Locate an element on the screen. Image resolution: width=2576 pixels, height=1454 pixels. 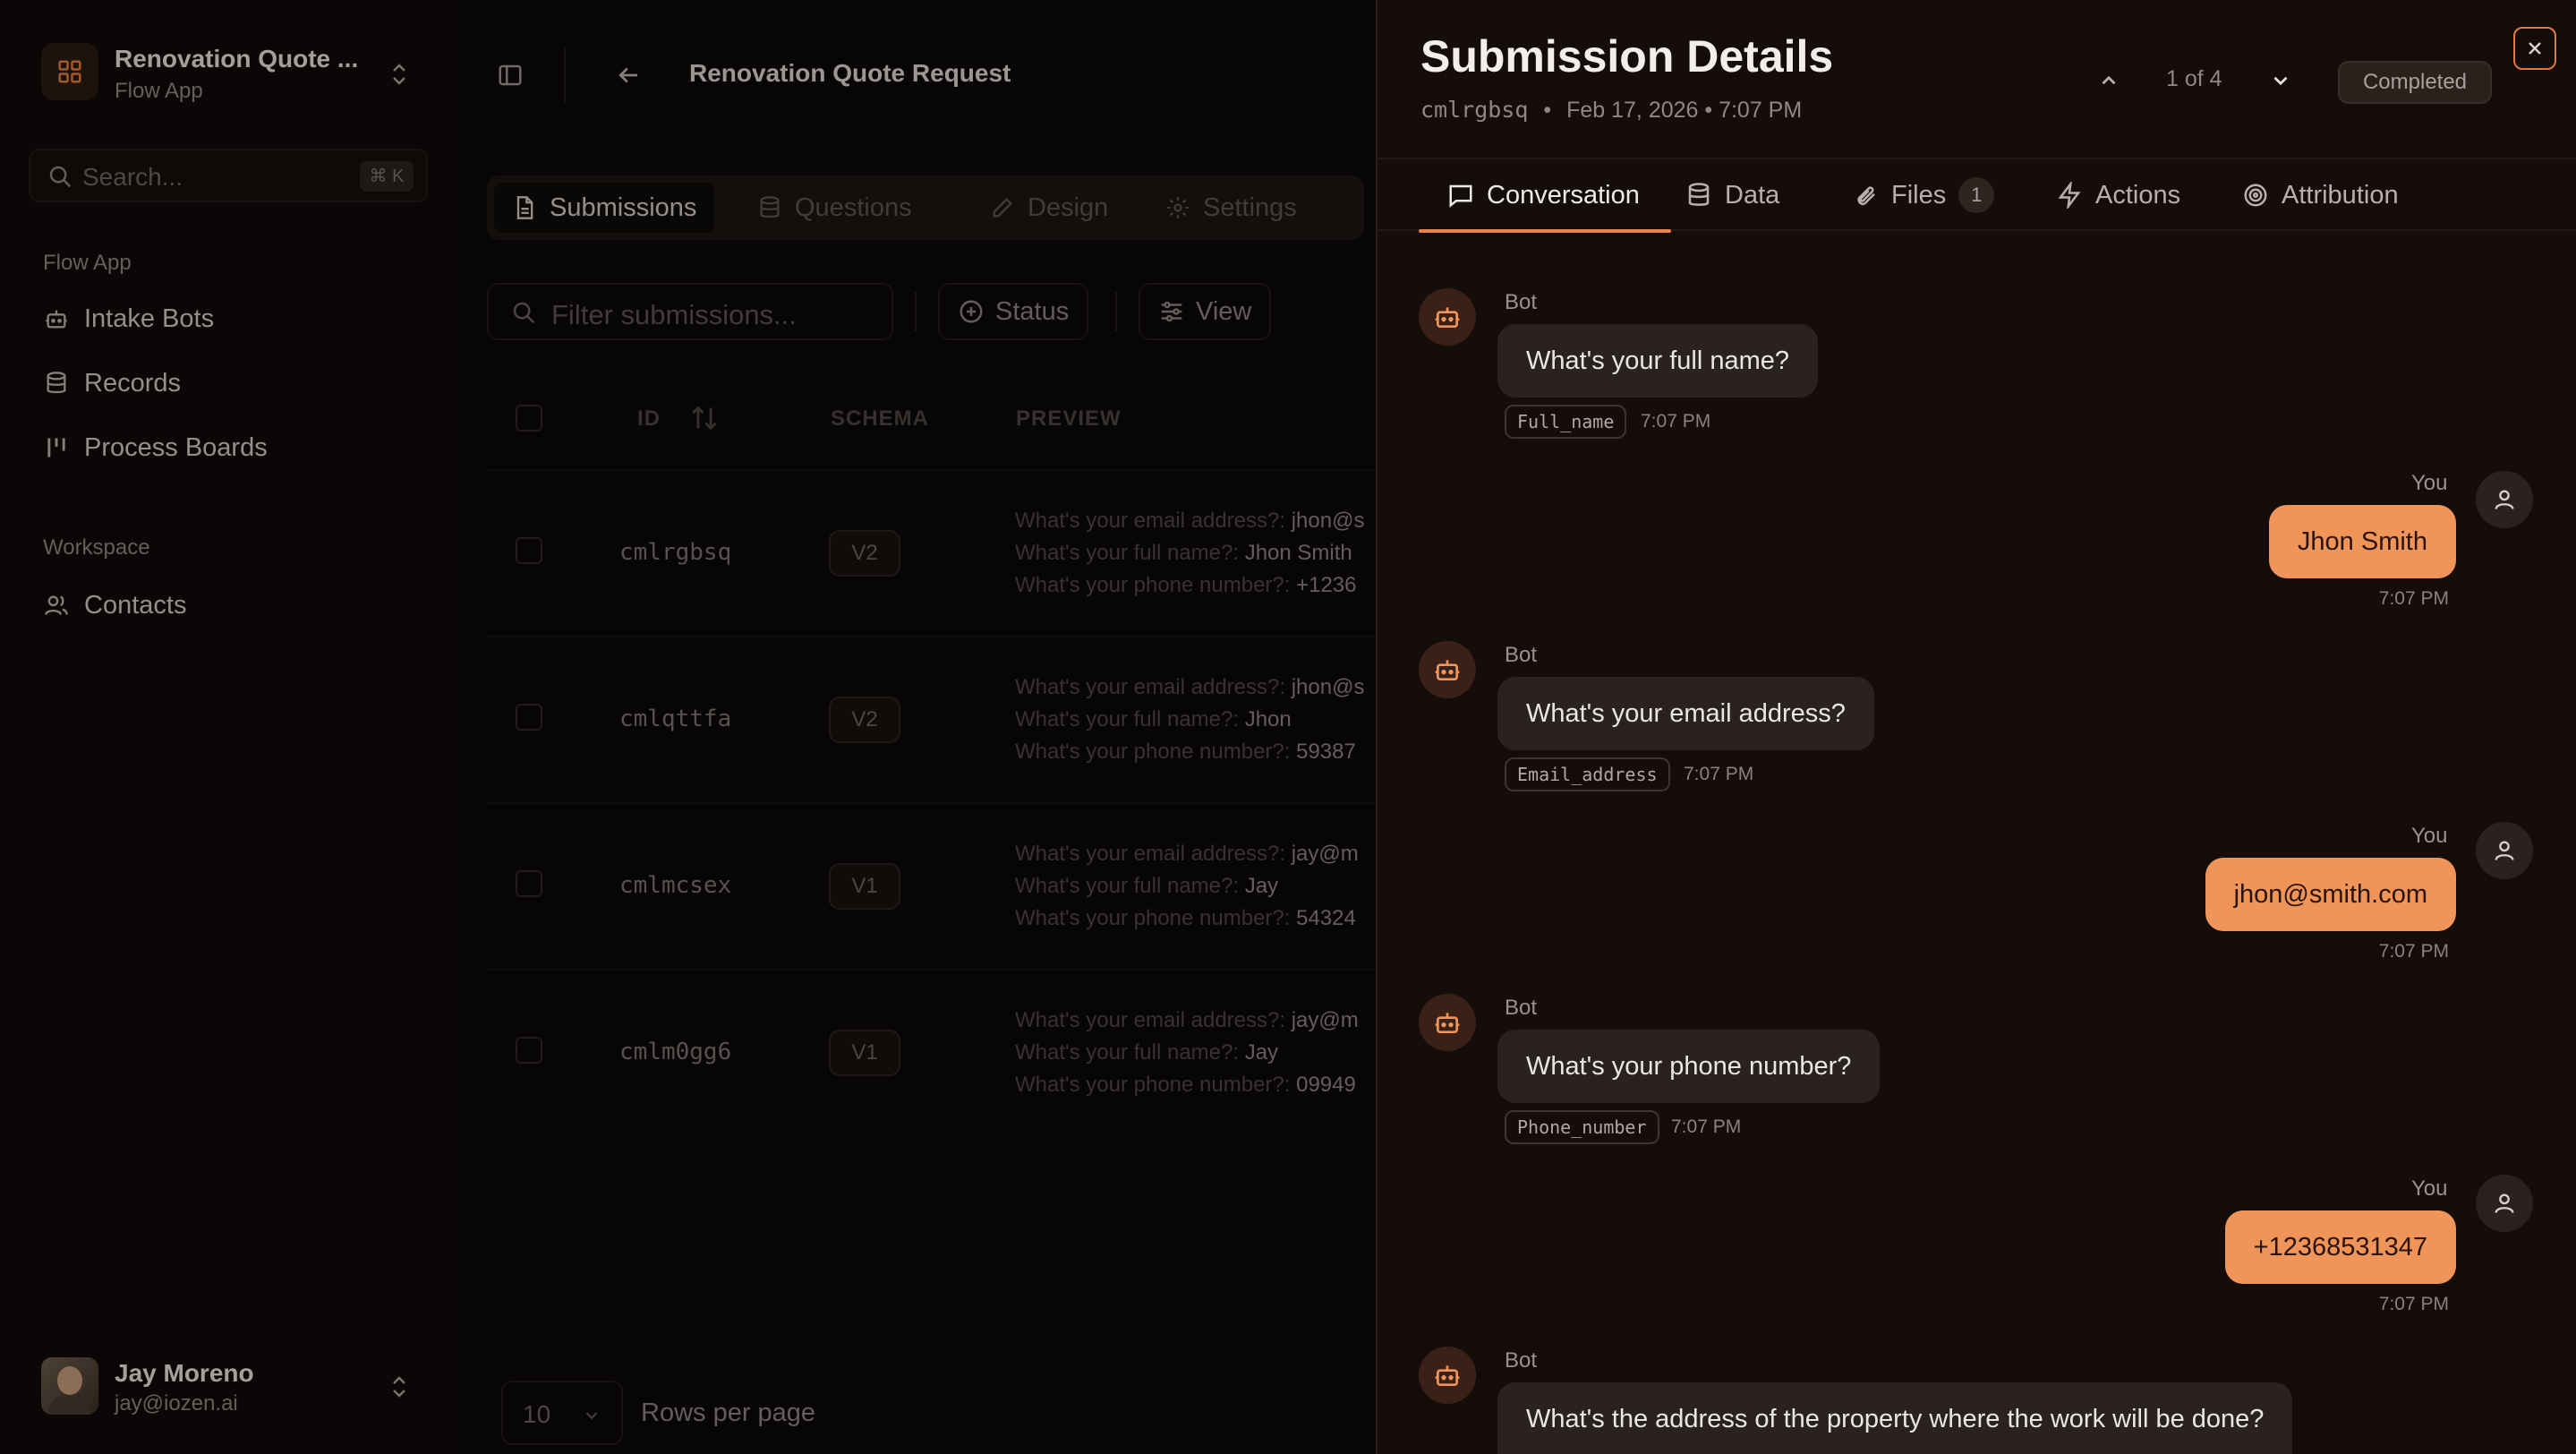
rows-per-page-label: Rows per page is located at coordinates (728, 1412).